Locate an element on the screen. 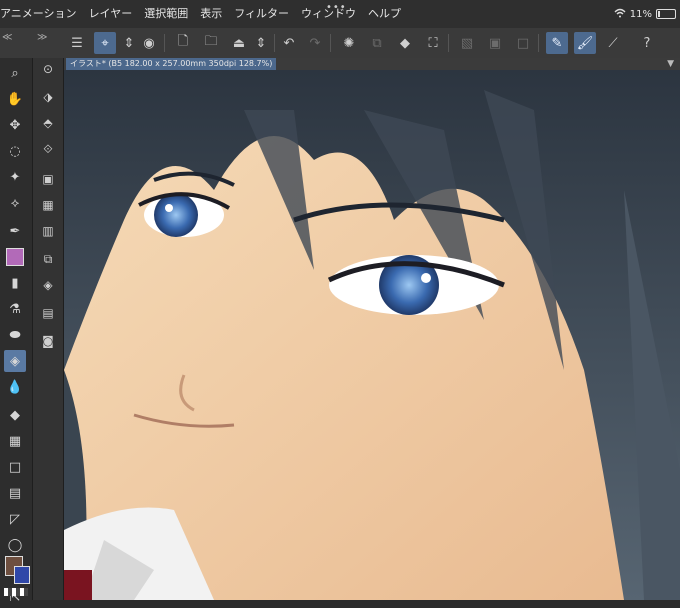 This screenshot has width=680, height=608. blend-icon: ⬬ is located at coordinates (15, 335).